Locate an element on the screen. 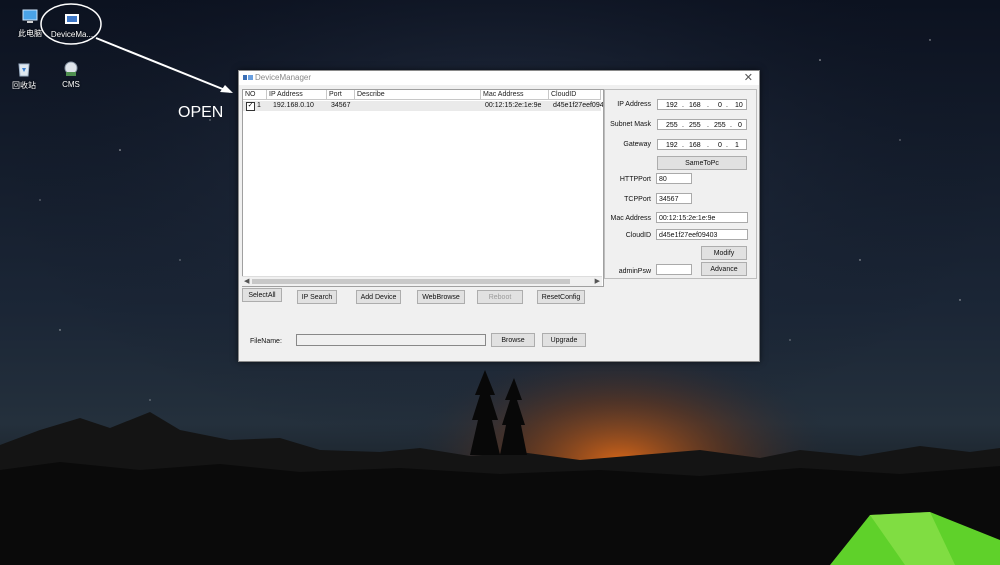 Image resolution: width=1000 pixels, height=565 pixels. mac-address-label: Mac Address is located at coordinates (630, 218).